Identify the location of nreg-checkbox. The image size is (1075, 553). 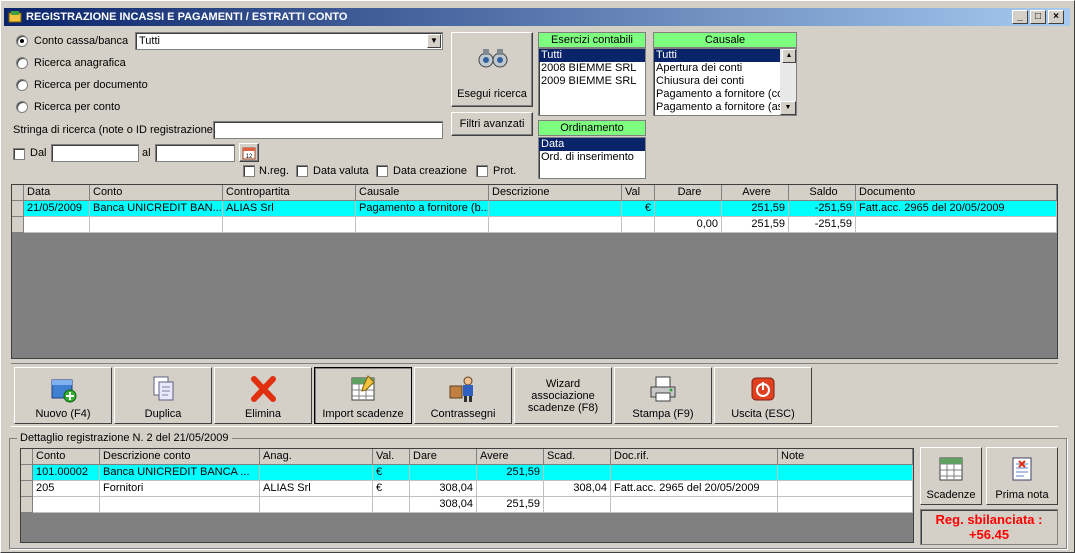
(249, 171).